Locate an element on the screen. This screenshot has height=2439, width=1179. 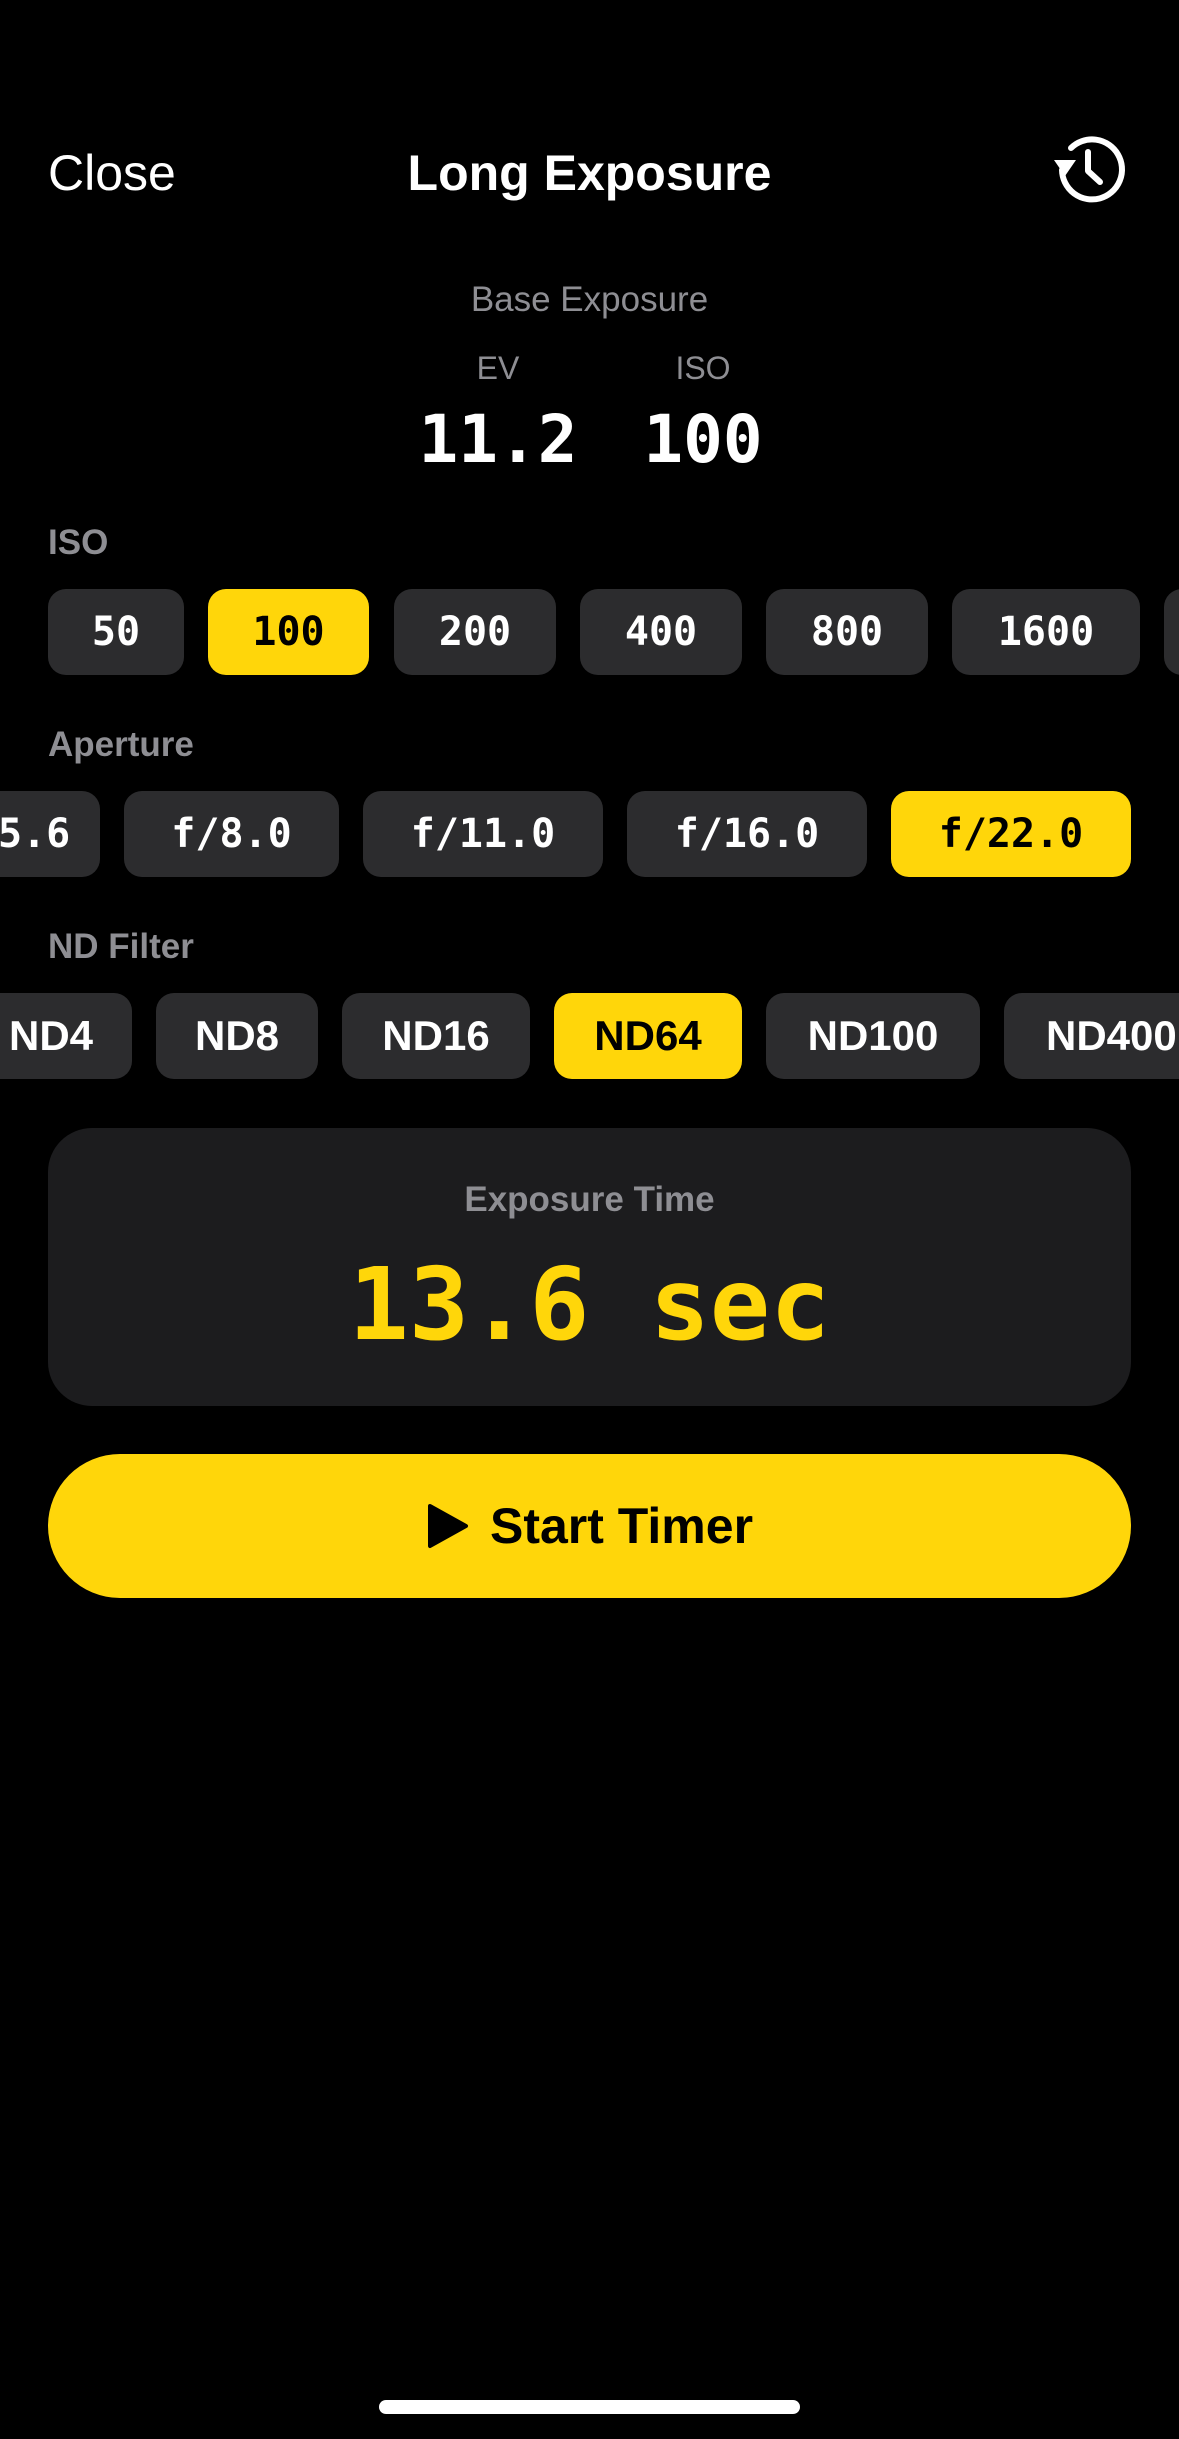
nd-filter-section-label: ND Filter is located at coordinates (121, 946).